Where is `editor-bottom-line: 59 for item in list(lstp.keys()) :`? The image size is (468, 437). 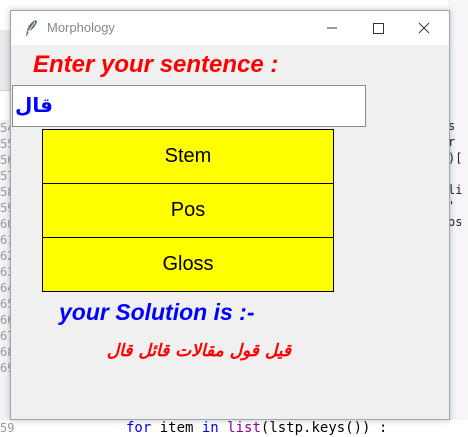
editor-bottom-line: 59 for item in list(lstp.keys()) : is located at coordinates (234, 428).